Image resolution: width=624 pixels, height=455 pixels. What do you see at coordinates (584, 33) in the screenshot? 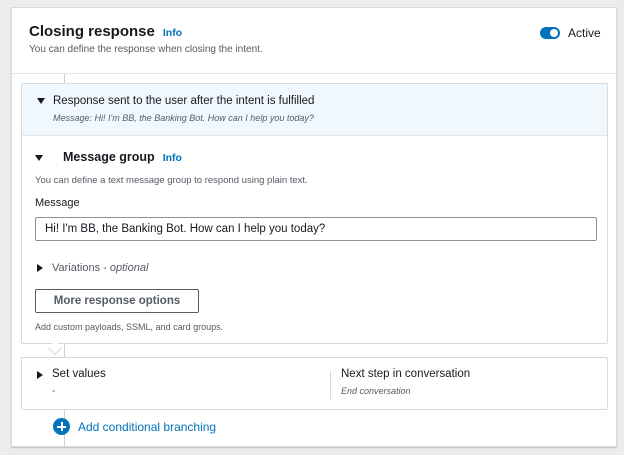
I see `active-toggle-label: Active` at bounding box center [584, 33].